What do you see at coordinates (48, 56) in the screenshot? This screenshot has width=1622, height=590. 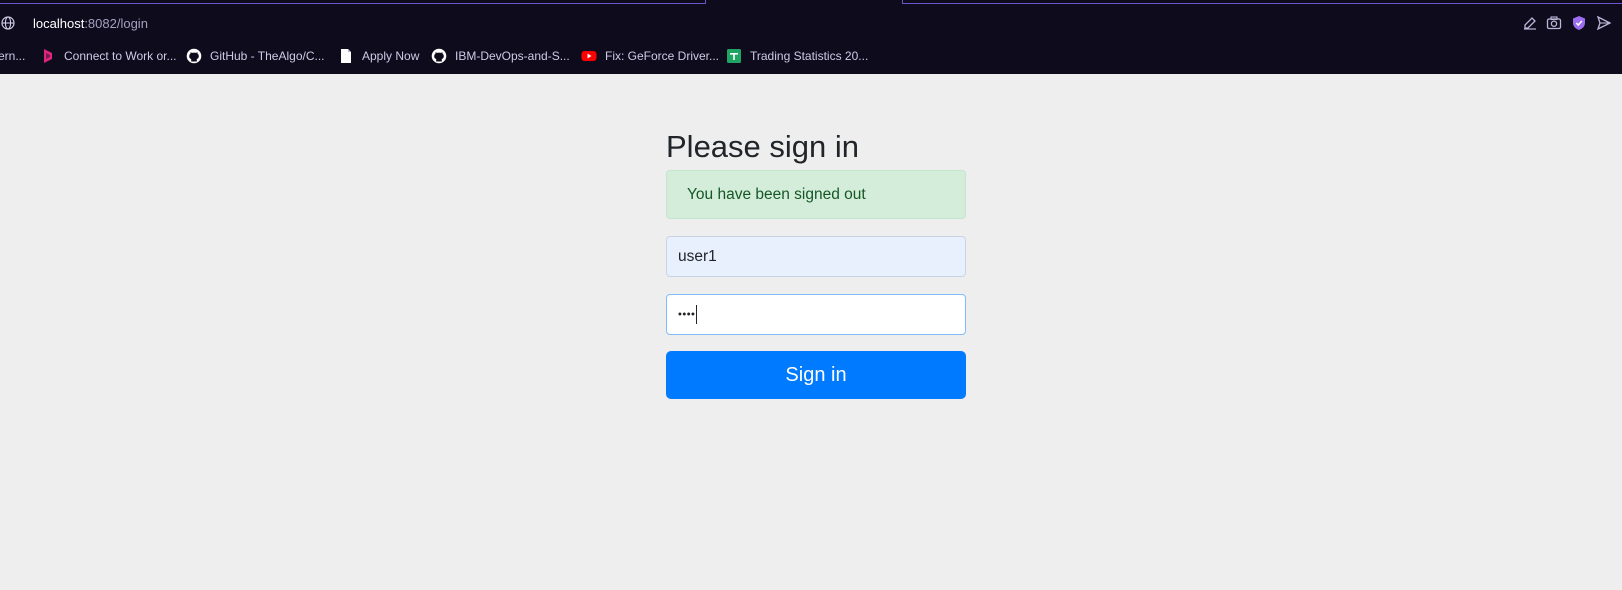 I see `power-apps-icon` at bounding box center [48, 56].